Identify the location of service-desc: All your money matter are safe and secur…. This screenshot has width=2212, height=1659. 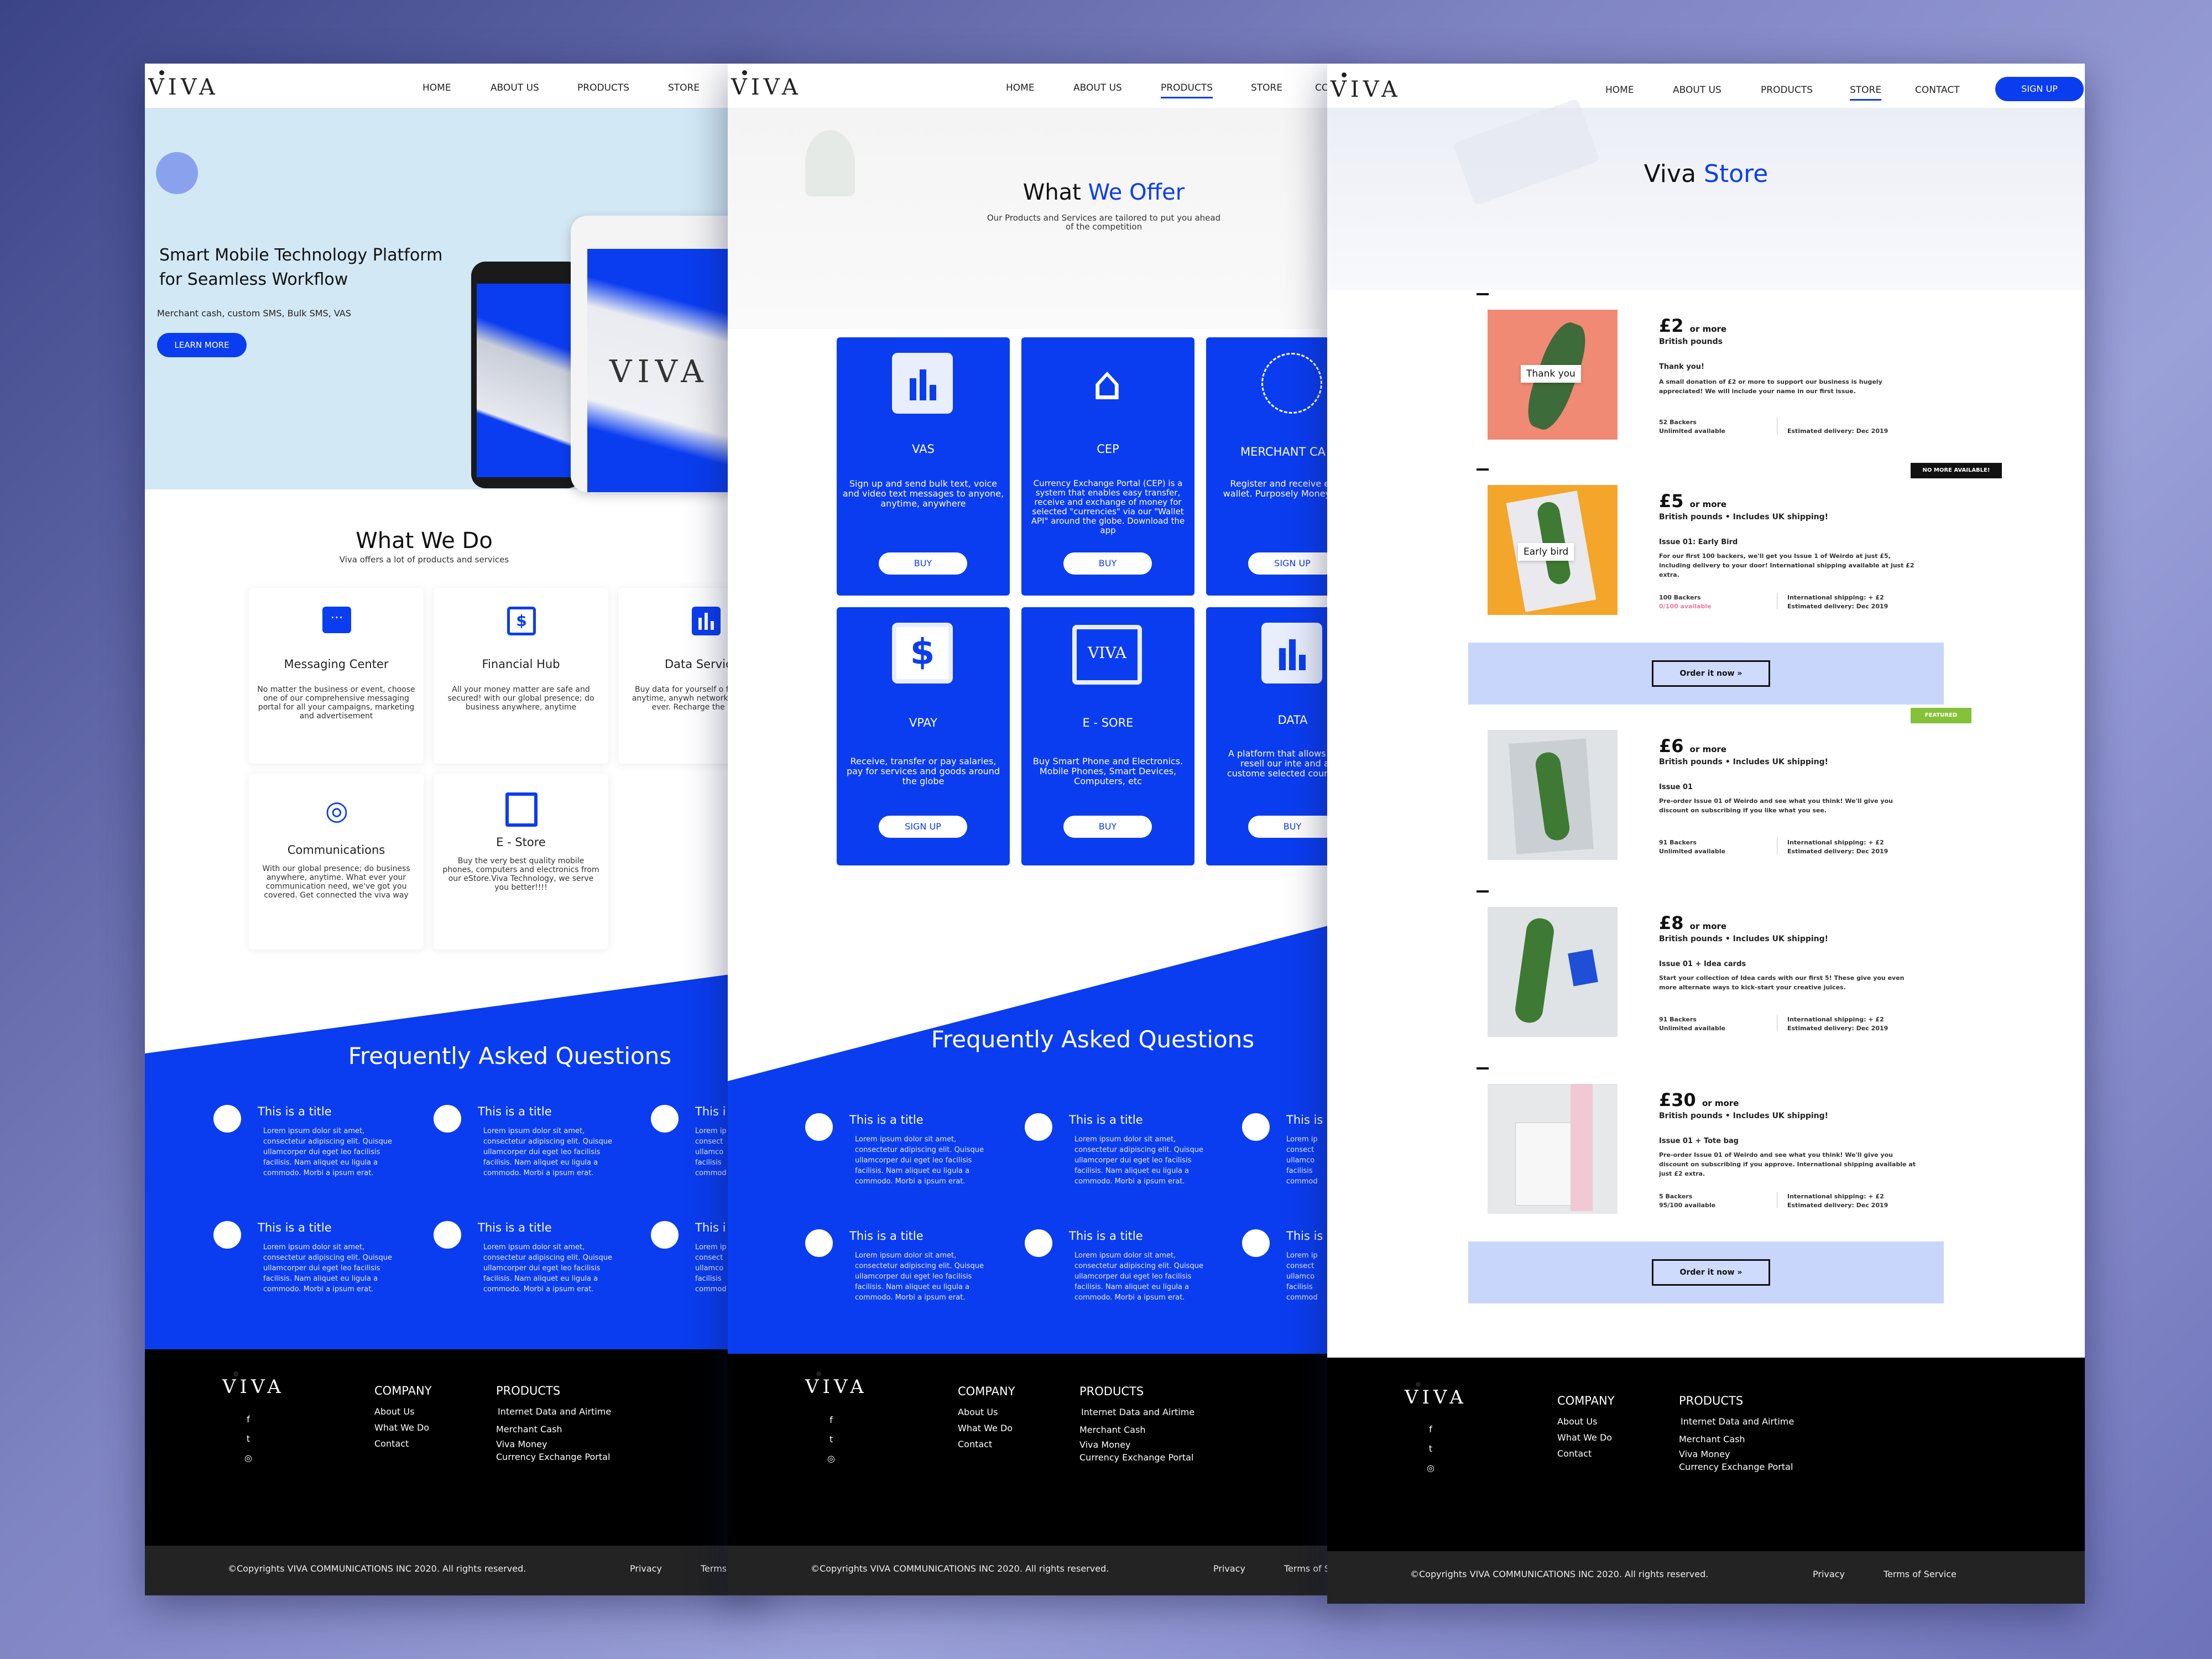
(521, 699).